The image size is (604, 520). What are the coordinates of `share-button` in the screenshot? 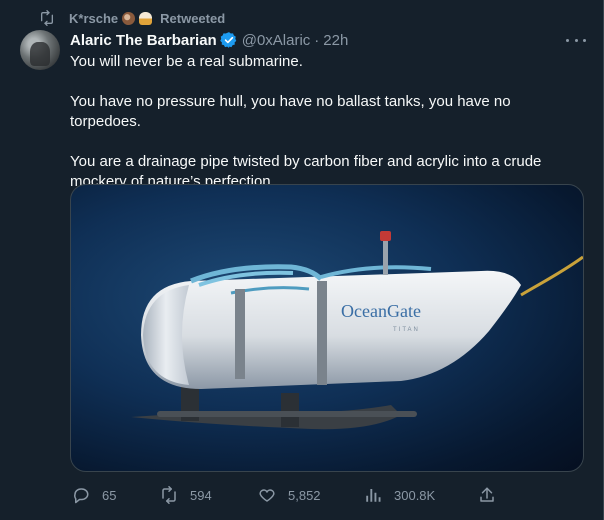 It's located at (487, 495).